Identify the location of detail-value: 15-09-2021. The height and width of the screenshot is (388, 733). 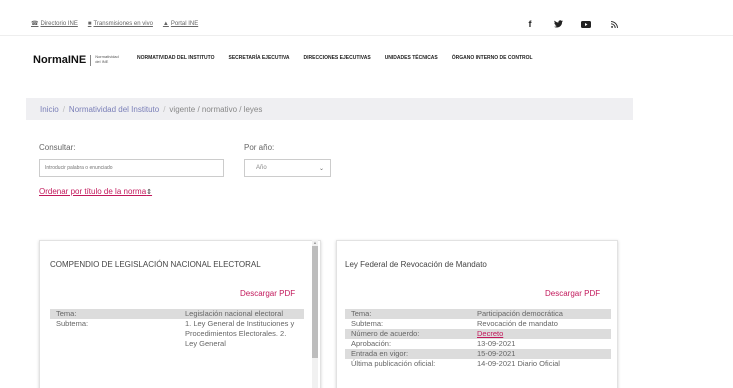
(496, 353).